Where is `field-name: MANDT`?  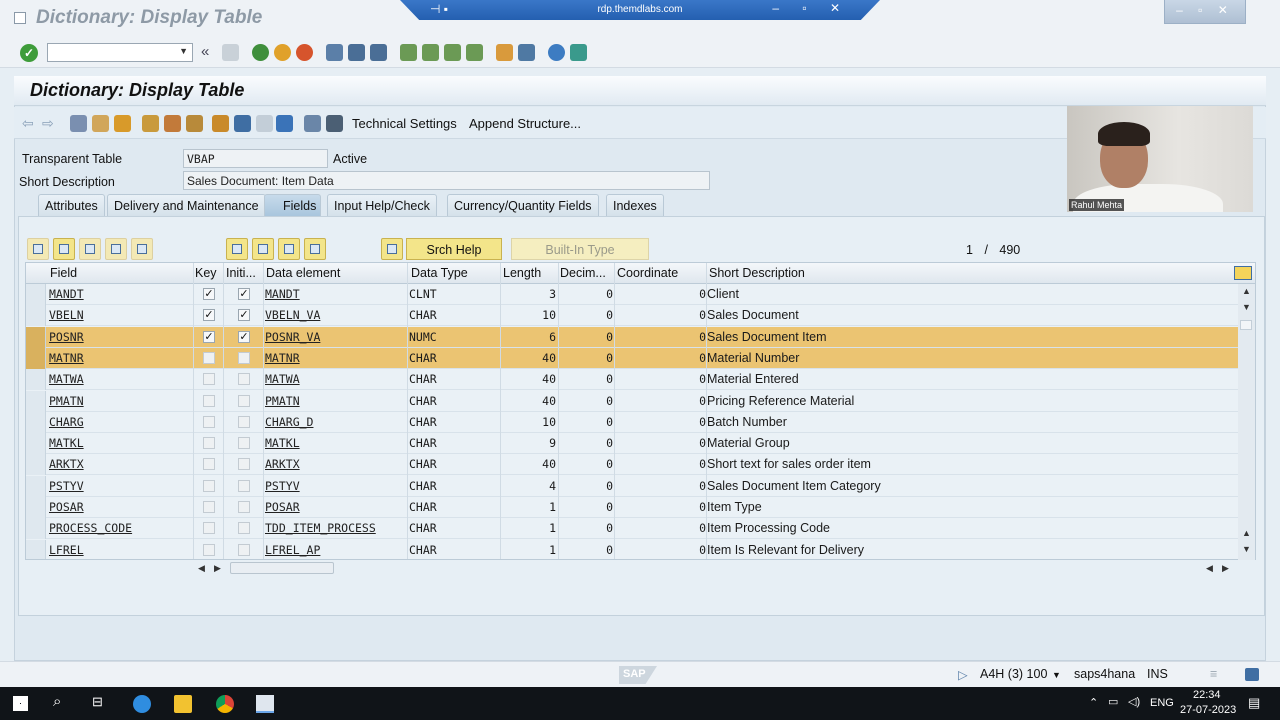 field-name: MANDT is located at coordinates (119, 294).